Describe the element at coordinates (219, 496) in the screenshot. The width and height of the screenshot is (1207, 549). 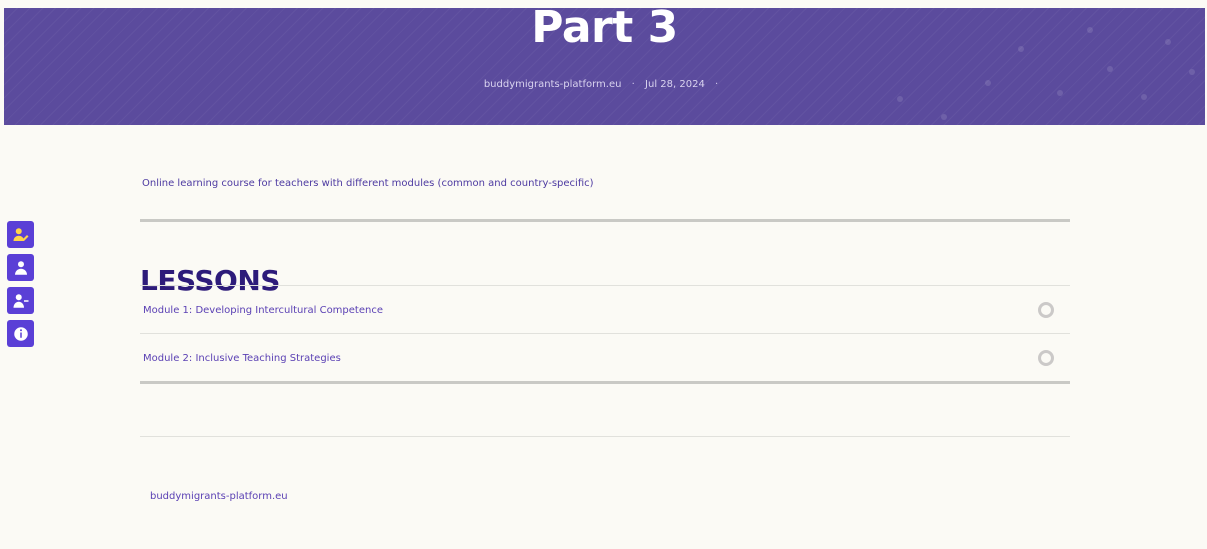
I see `footer-site-name: buddymigrants-platform.eu` at that location.